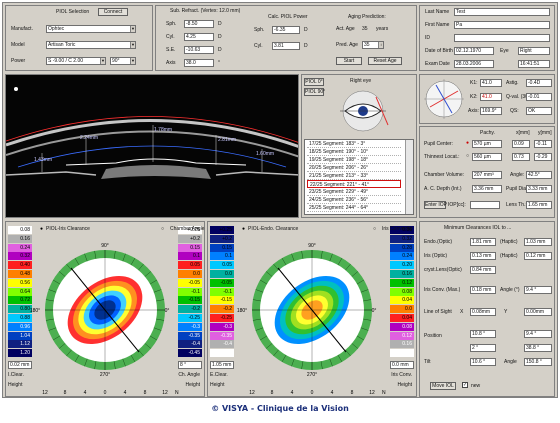  Describe the element at coordinates (91, 29) in the screenshot. I see `manufacturer-select: Ophtec ▼` at that location.